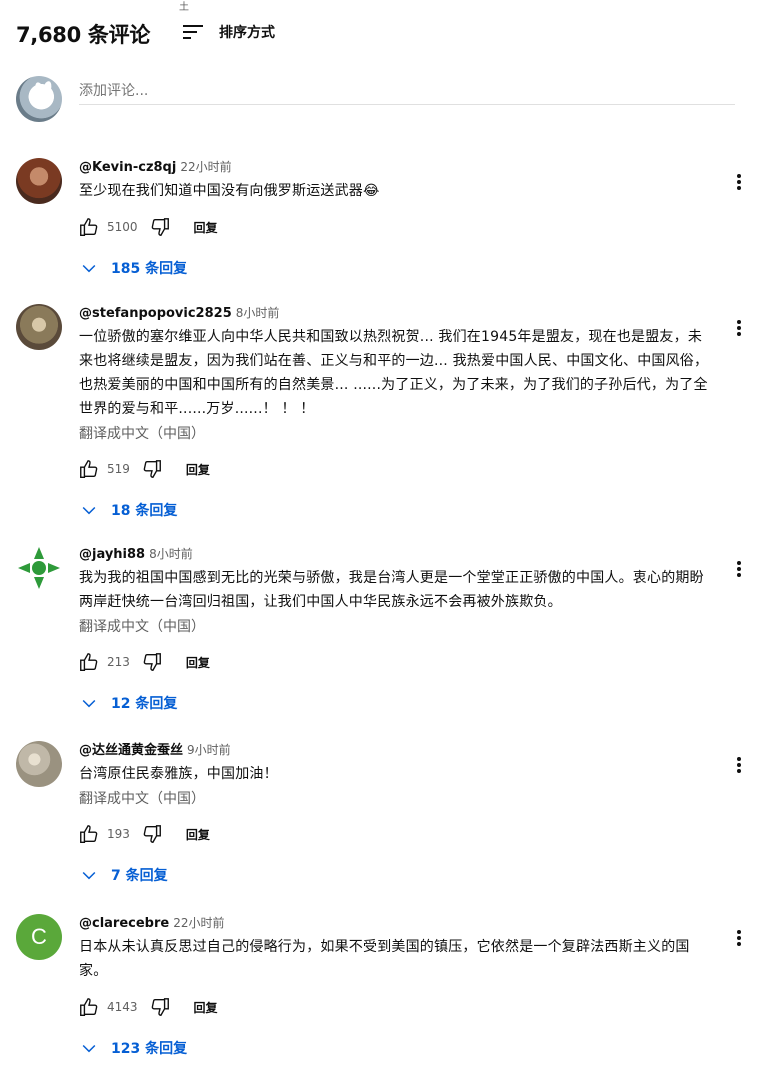 This screenshot has width=761, height=1076. I want to click on comment-author: @jayhi88, so click(112, 554).